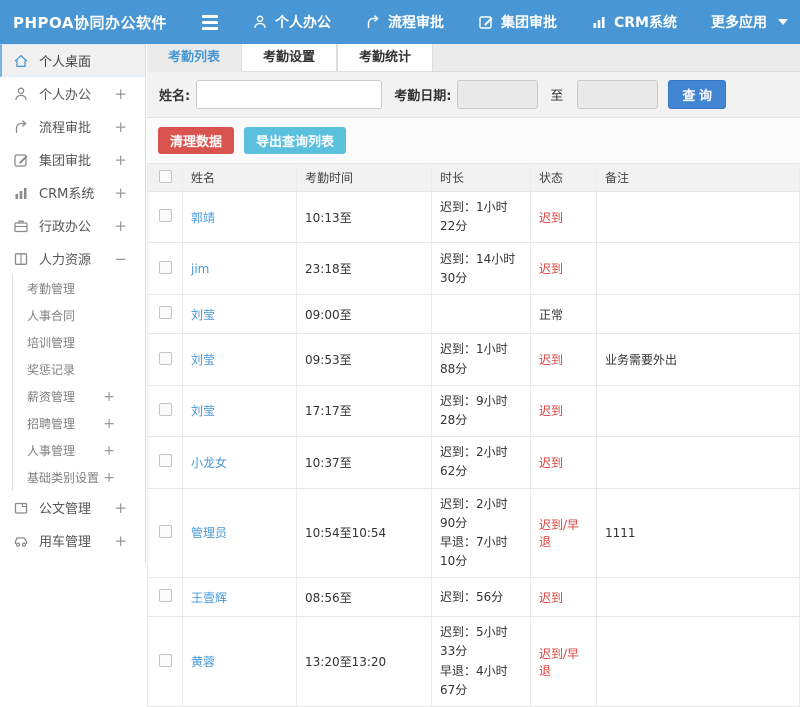 The height and width of the screenshot is (707, 800). Describe the element at coordinates (364, 662) in the screenshot. I see `attendance-time: 13:20至13:20` at that location.